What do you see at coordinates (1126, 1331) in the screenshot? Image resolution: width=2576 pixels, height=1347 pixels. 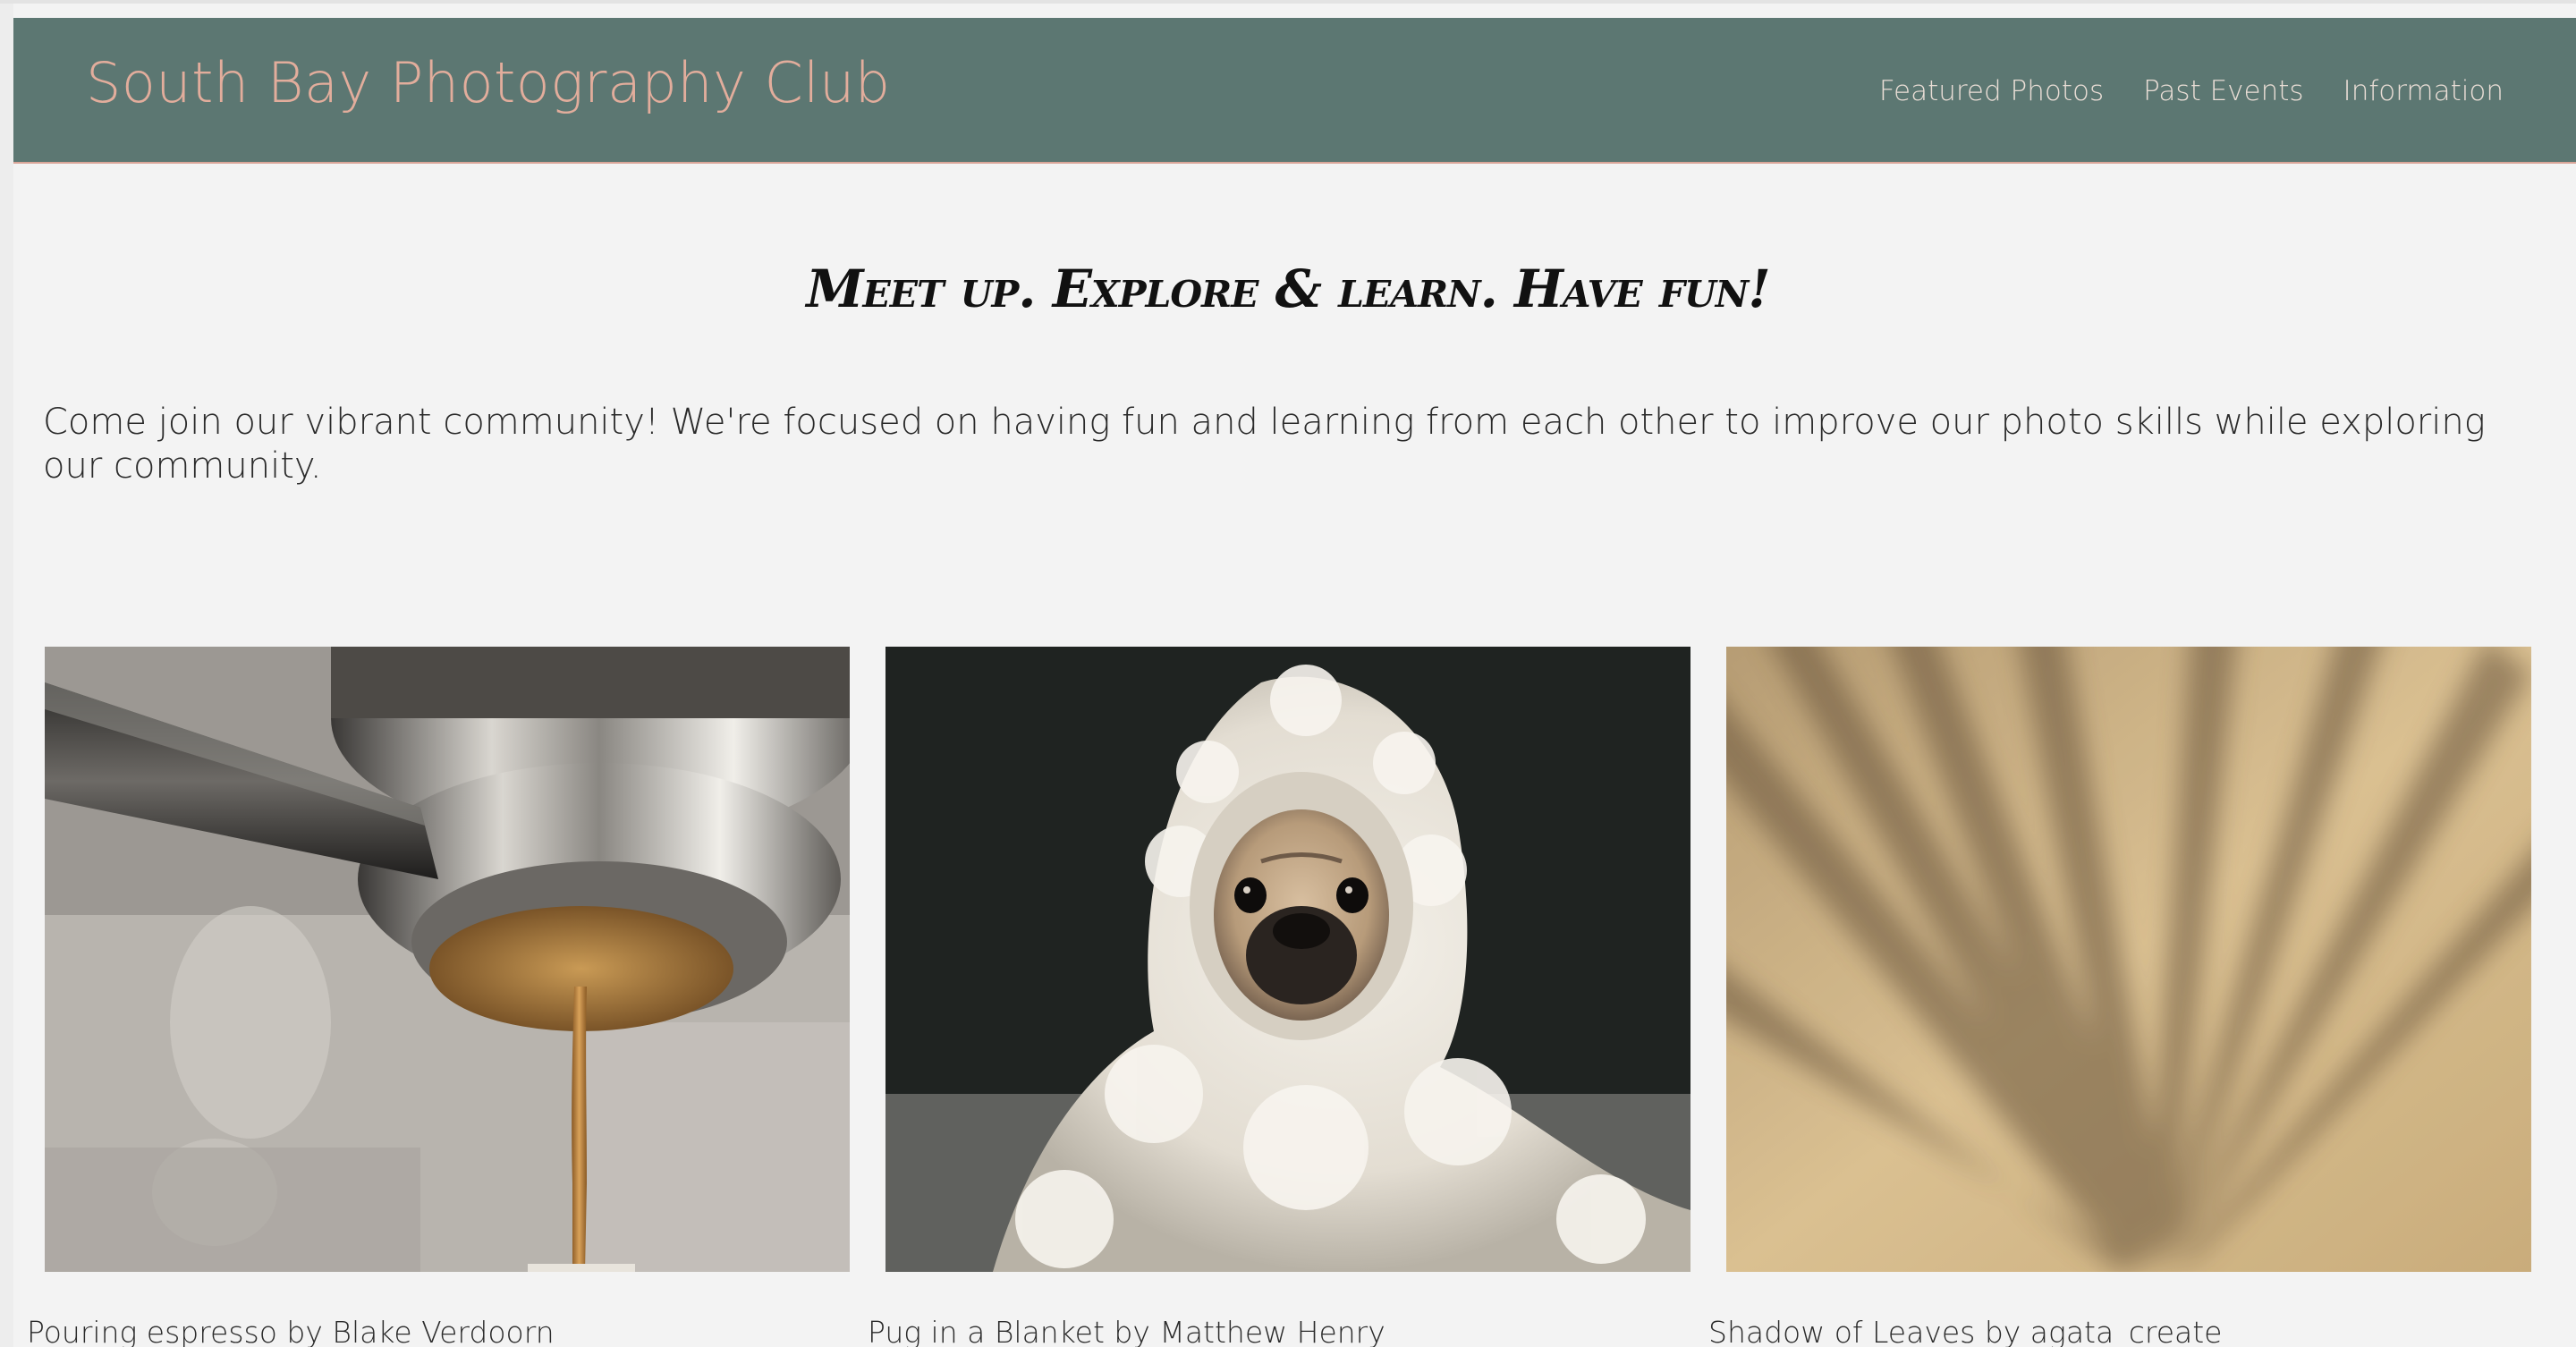 I see `photo-caption: Pug in a Blanket by Matthew Henry` at bounding box center [1126, 1331].